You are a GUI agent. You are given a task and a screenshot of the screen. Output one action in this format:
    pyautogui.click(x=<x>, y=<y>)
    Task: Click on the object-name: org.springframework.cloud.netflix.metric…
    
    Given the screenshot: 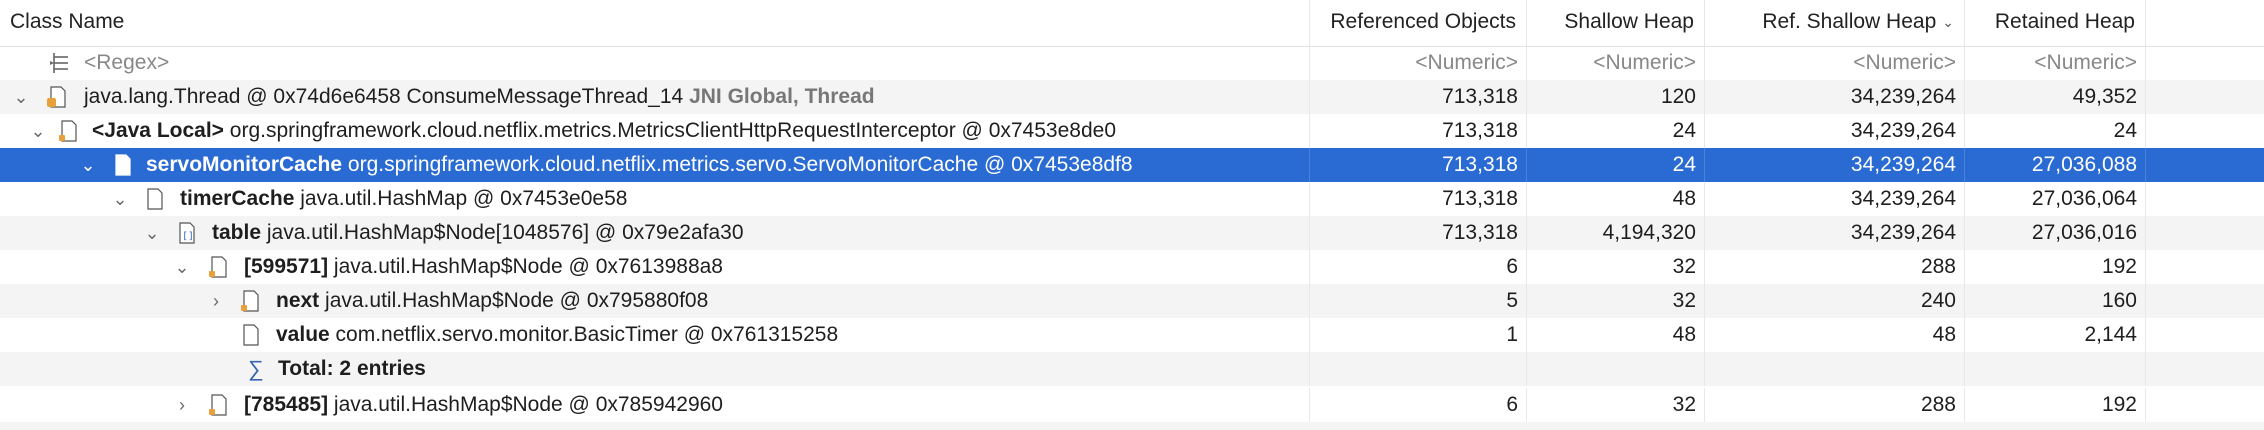 What is the action you would take?
    pyautogui.click(x=740, y=164)
    